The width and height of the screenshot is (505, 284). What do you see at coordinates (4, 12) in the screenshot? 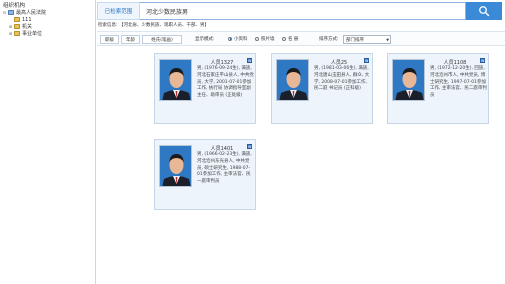
I see `collapse-icon: ⊟` at bounding box center [4, 12].